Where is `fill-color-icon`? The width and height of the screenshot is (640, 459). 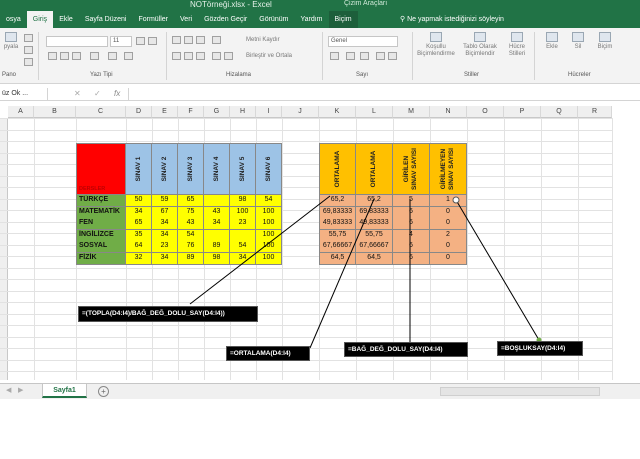
fill-color-icon is located at coordinates (112, 56).